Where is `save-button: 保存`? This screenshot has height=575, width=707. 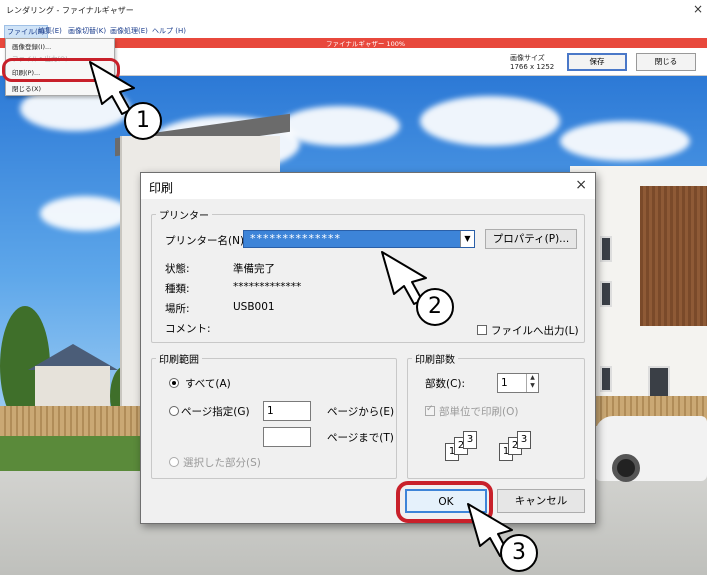 save-button: 保存 is located at coordinates (597, 62).